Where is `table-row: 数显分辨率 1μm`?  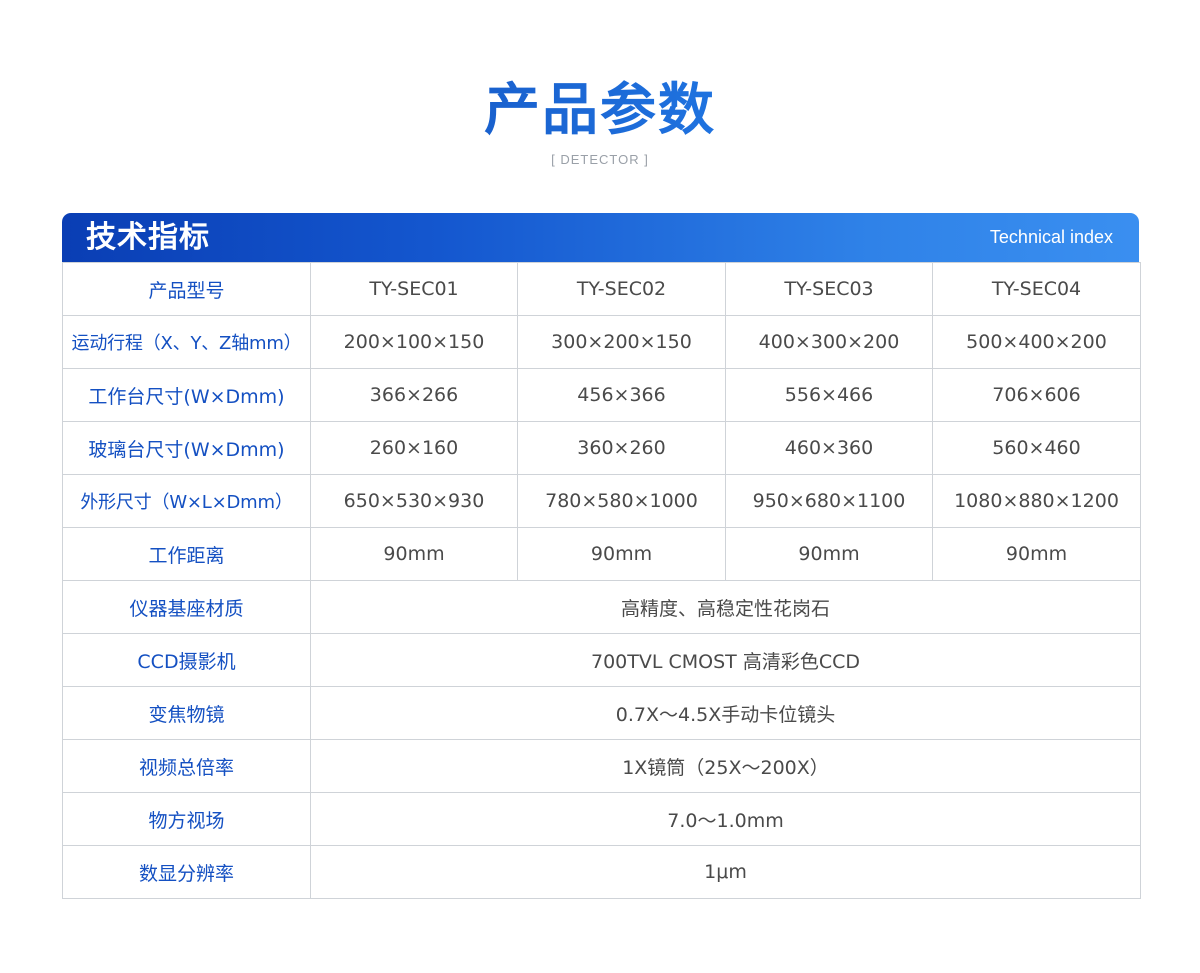 table-row: 数显分辨率 1μm is located at coordinates (601, 872).